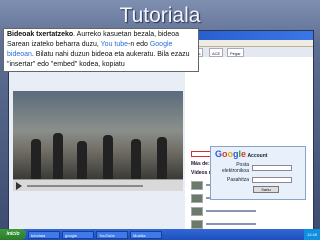 The width and height of the screenshot is (320, 240). I want to click on slide-title: Tutoriala, so click(160, 15).